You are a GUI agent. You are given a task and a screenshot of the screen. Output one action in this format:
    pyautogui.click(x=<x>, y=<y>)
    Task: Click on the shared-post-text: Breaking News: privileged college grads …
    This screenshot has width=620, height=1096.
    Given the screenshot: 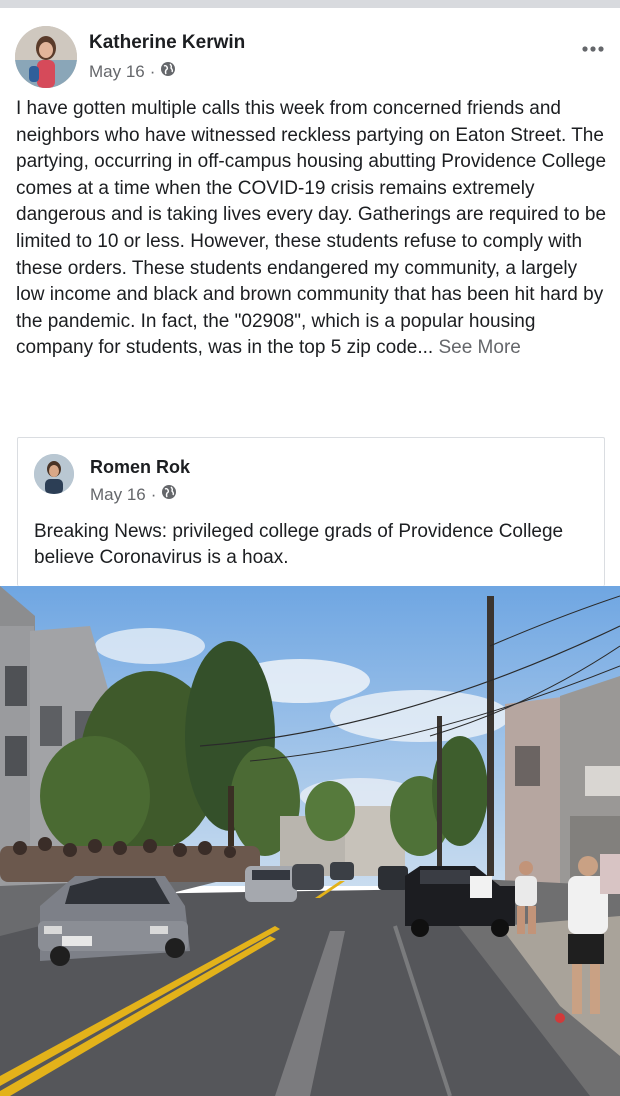 What is the action you would take?
    pyautogui.click(x=299, y=544)
    